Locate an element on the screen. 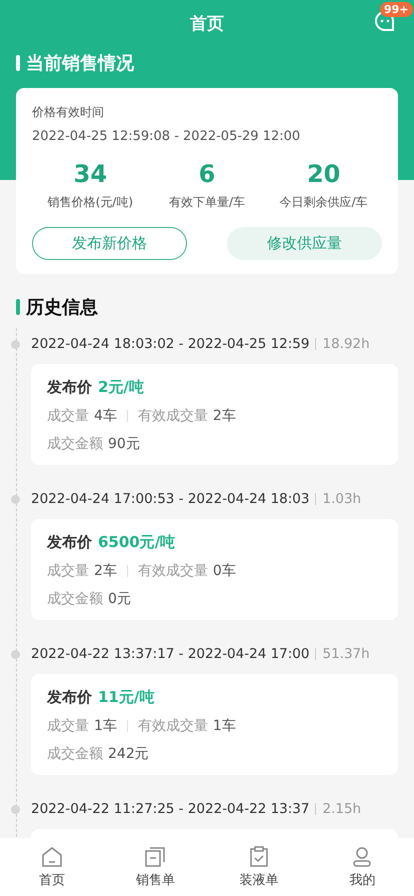 The width and height of the screenshot is (414, 896). valid-deals-value: 0车 is located at coordinates (224, 571).